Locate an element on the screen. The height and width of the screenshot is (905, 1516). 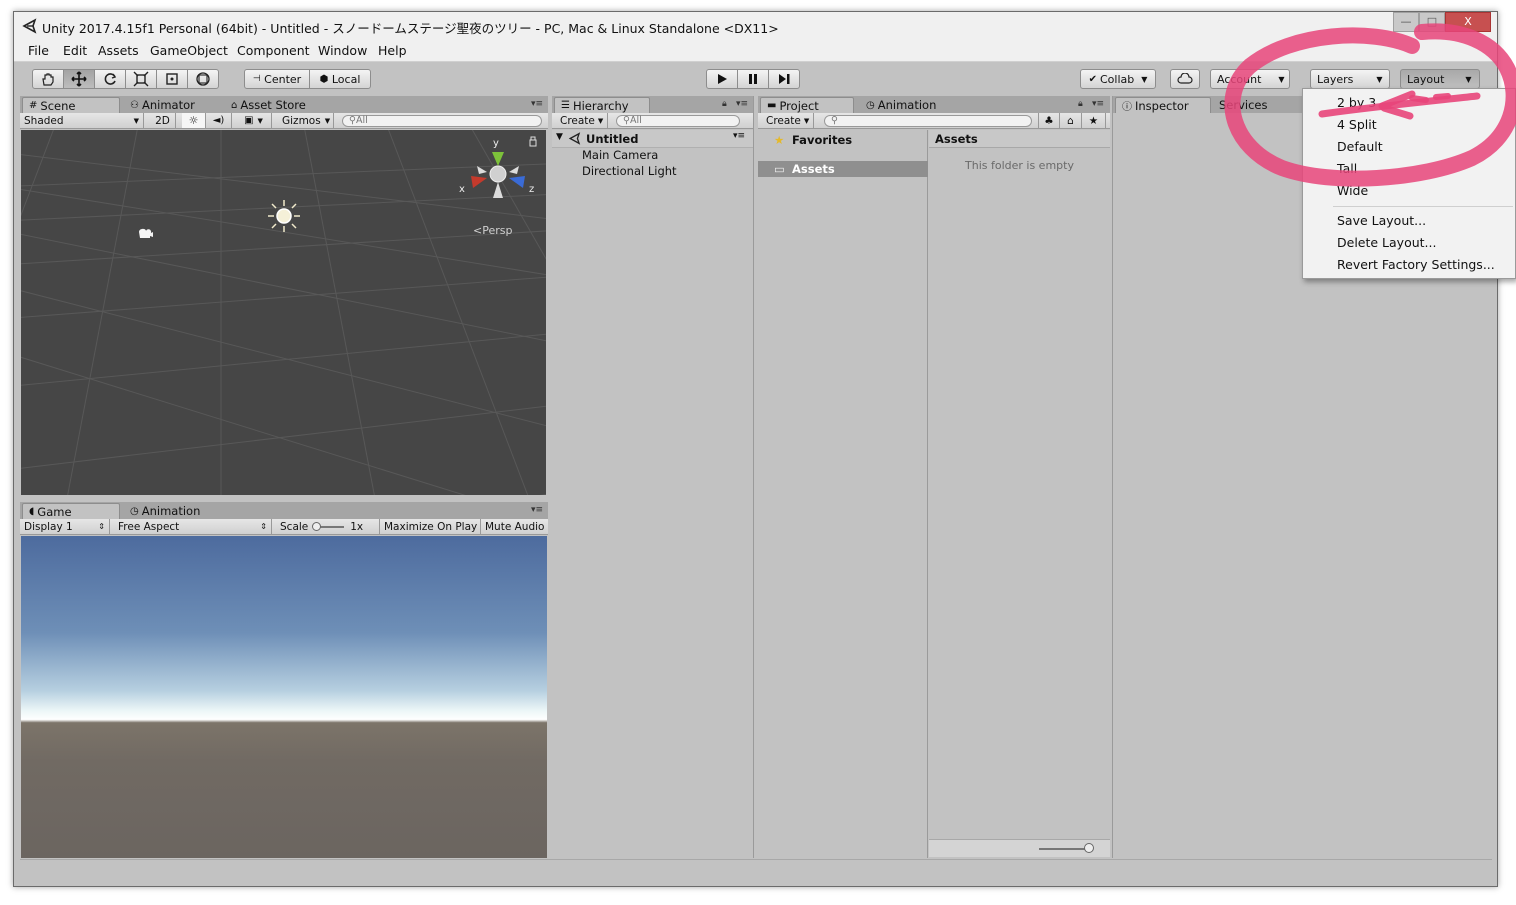
filter-label-button: ⌂ is located at coordinates (1071, 120).